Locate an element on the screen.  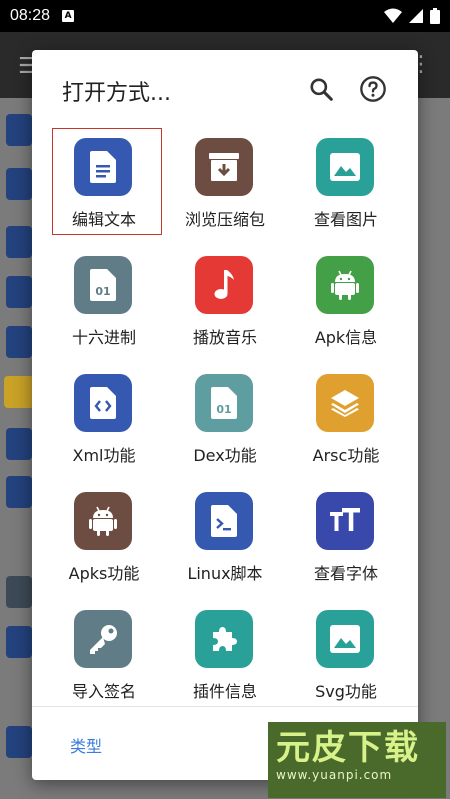
app-item-svg: Svg功能 is located at coordinates (346, 652).